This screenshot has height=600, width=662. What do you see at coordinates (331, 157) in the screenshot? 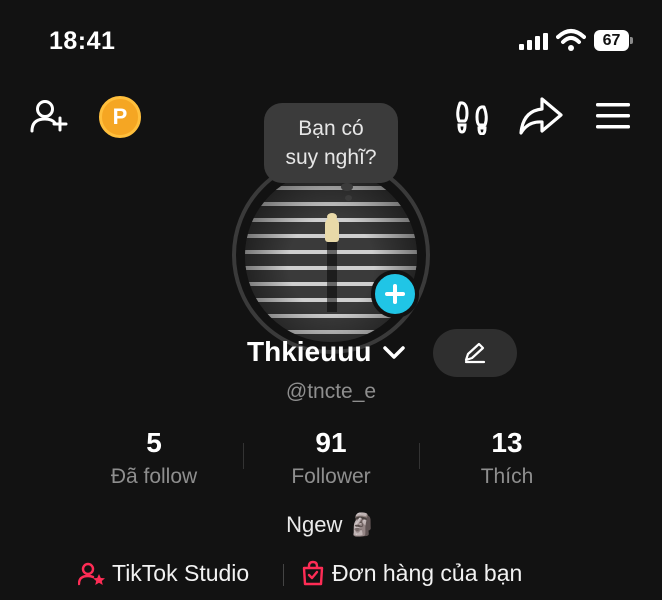
I see `bubble-line-2: suy nghĩ?` at bounding box center [331, 157].